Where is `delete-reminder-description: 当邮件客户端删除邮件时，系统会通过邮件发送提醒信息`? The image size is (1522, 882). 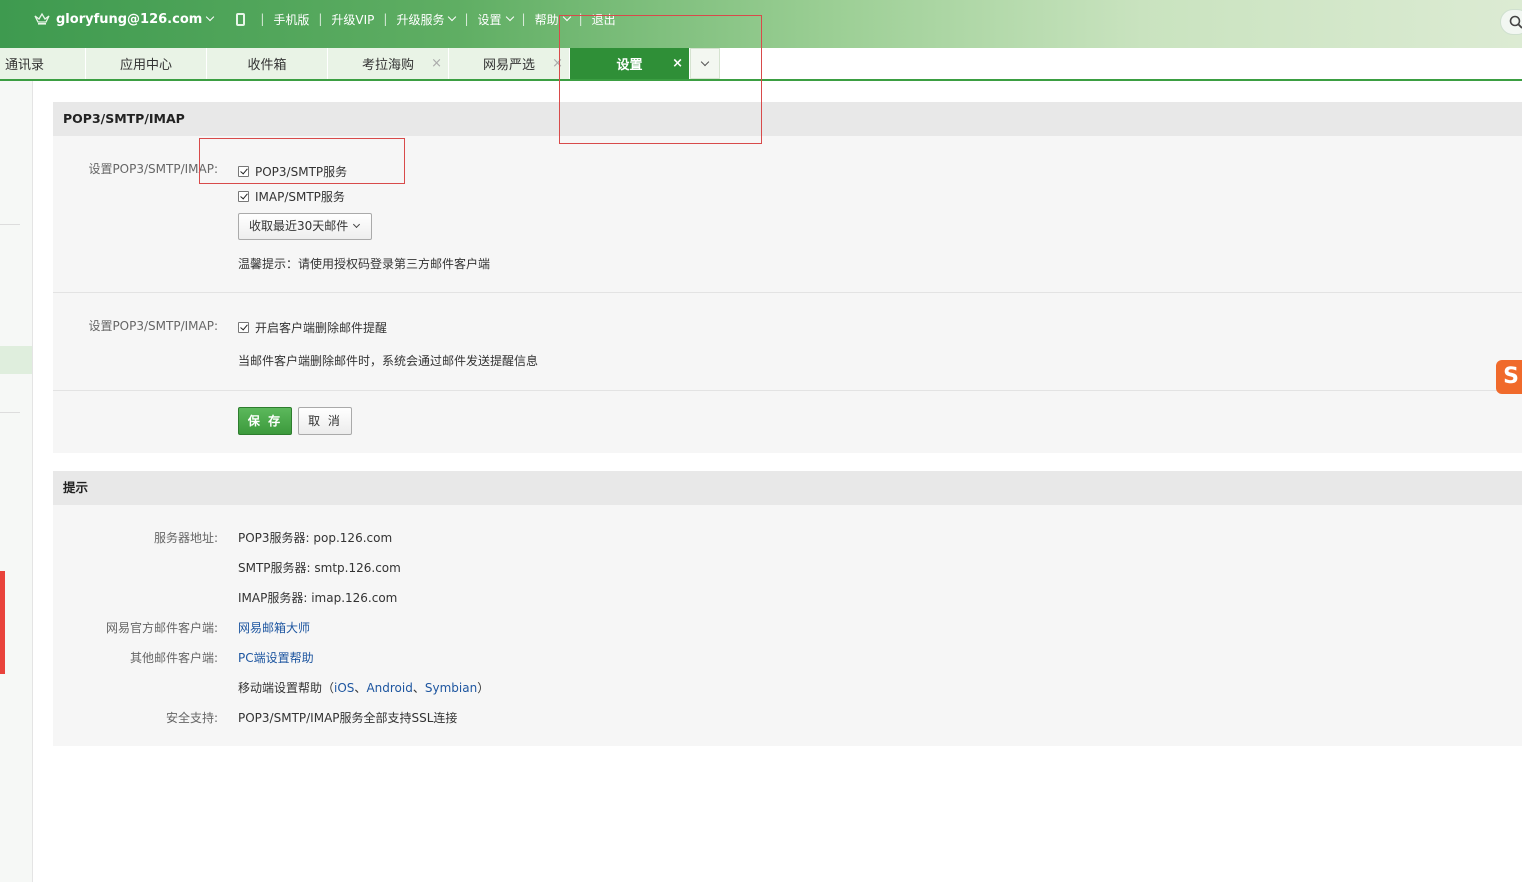 delete-reminder-description: 当邮件客户端删除邮件时，系统会通过邮件发送提醒信息 is located at coordinates (388, 361).